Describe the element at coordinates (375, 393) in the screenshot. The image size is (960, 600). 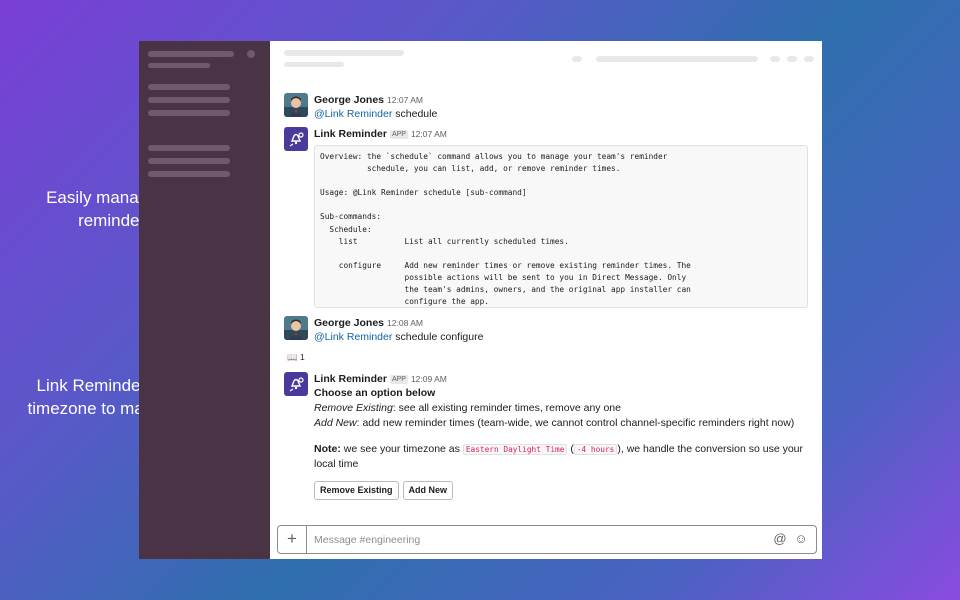
I see `options-title: Choose an option below` at that location.